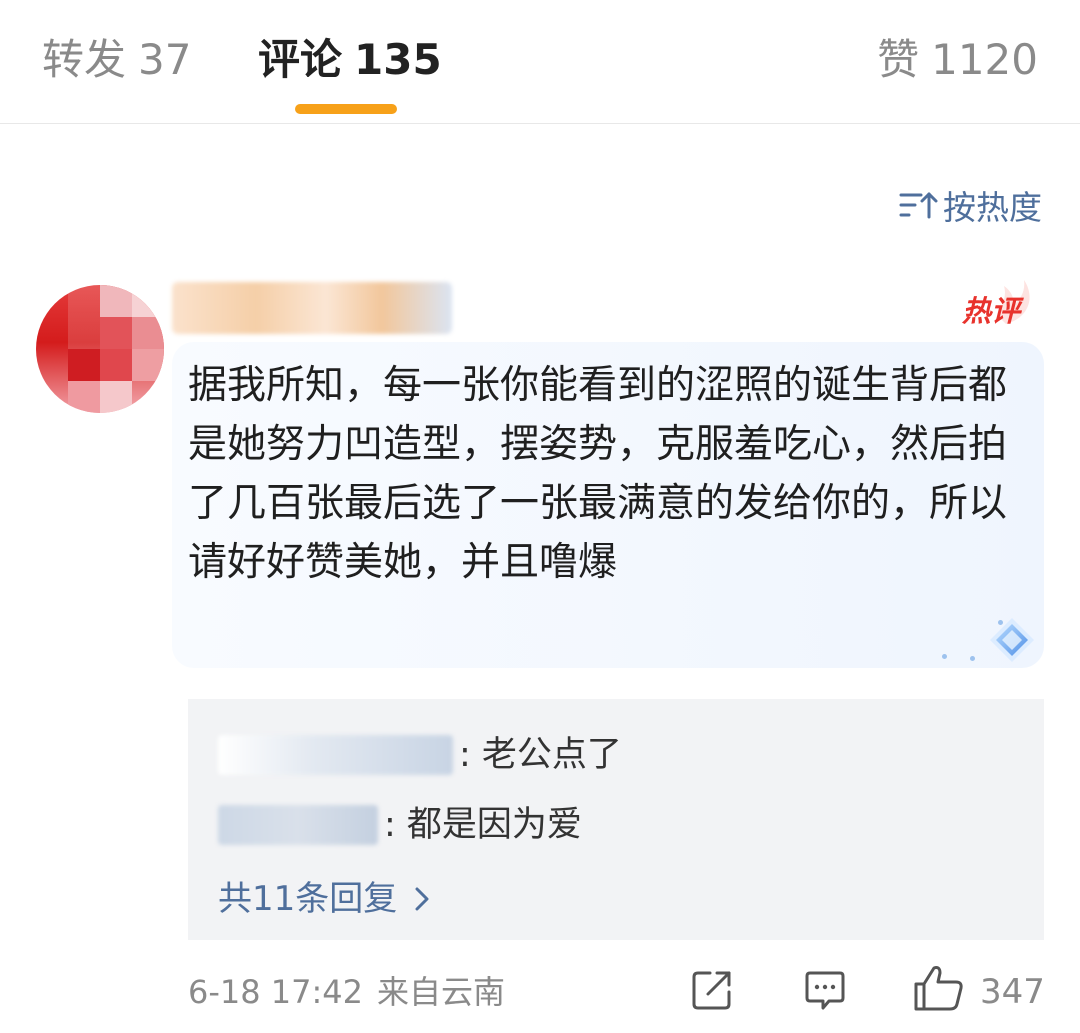  What do you see at coordinates (84, 59) in the screenshot?
I see `tab-reposts-label: 转发` at bounding box center [84, 59].